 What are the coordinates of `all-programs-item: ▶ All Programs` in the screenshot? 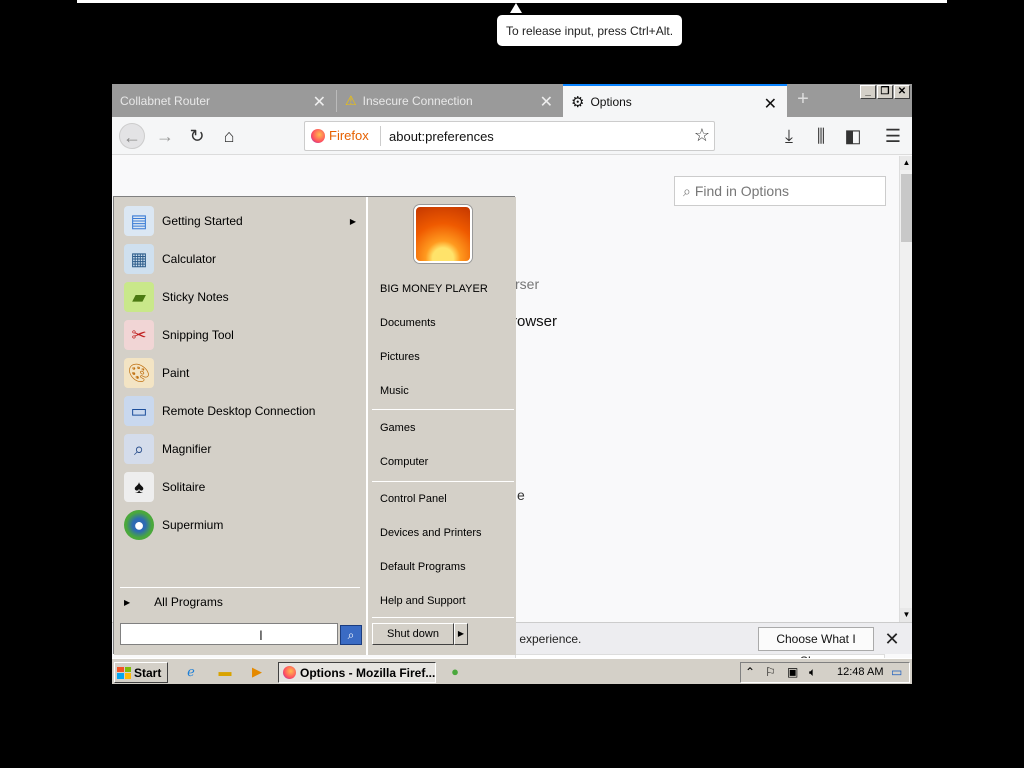 It's located at (173, 602).